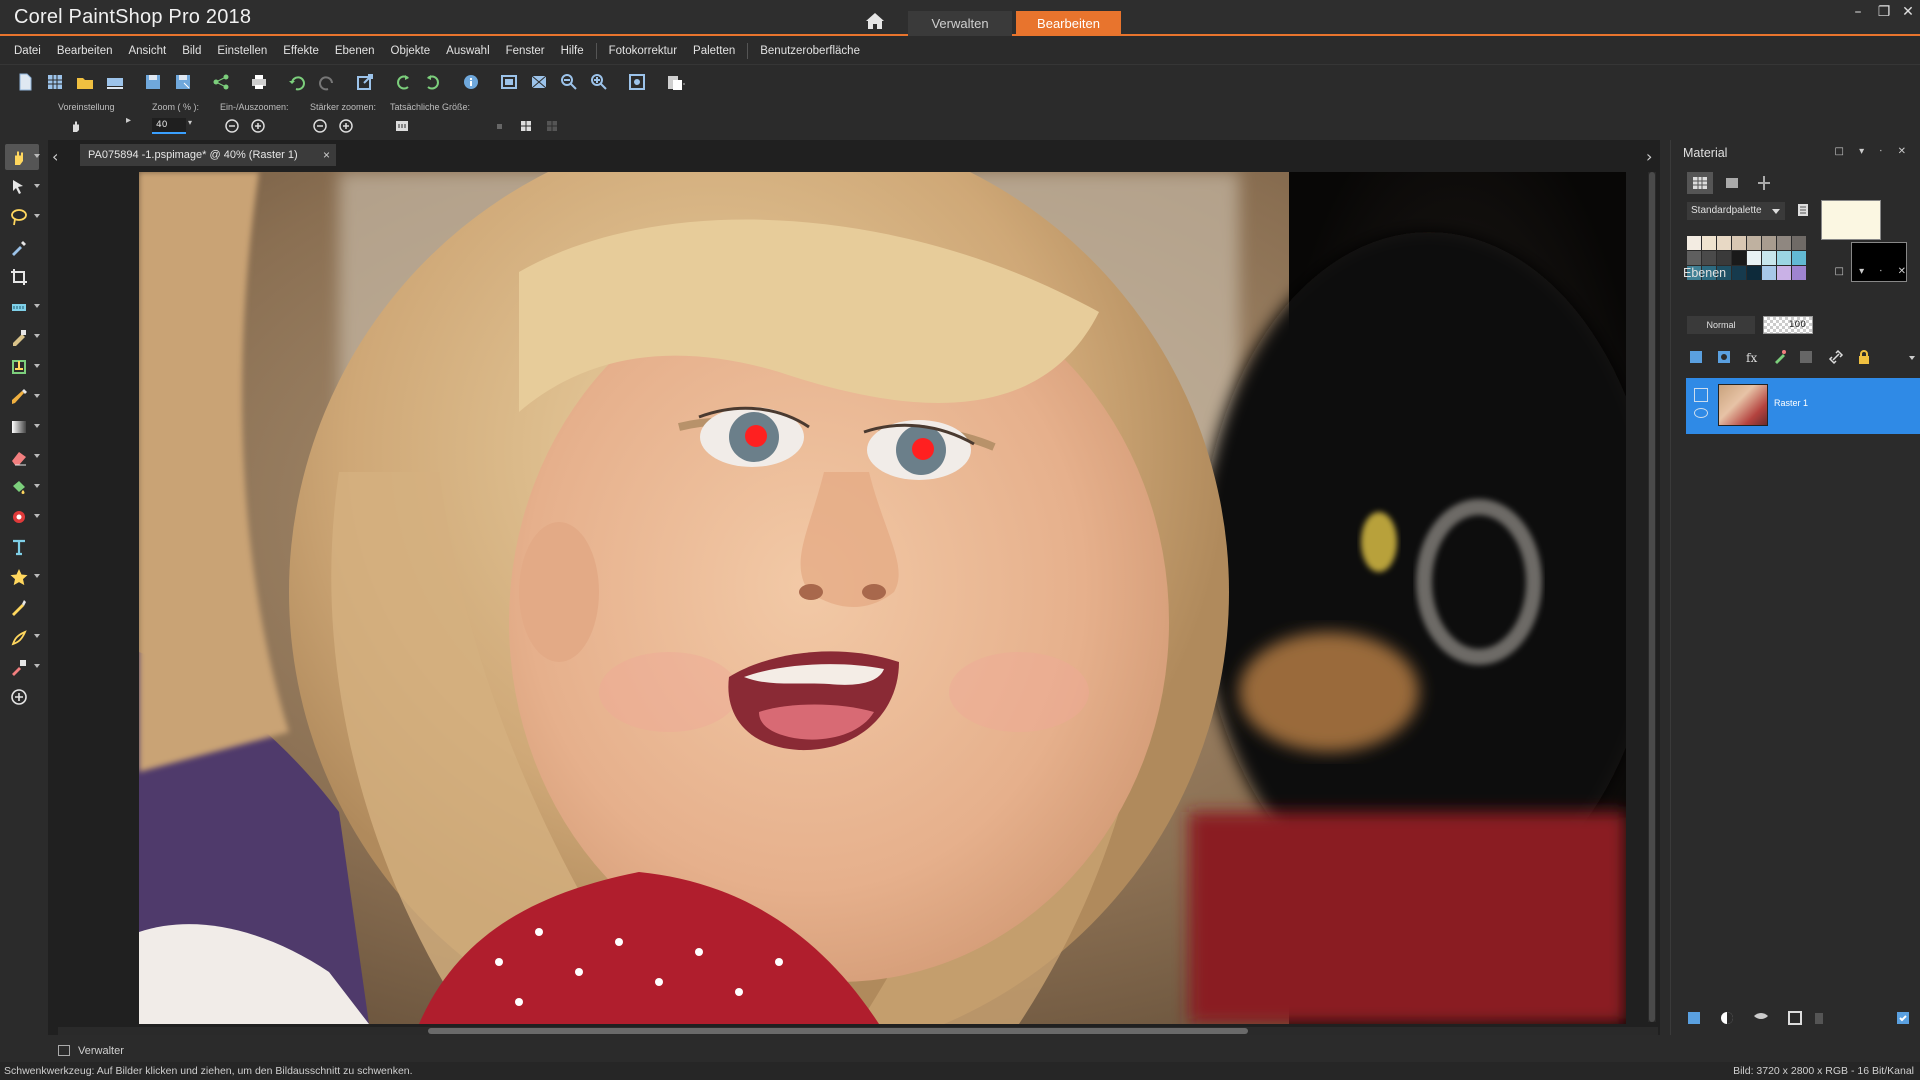 This screenshot has width=1920, height=1080. Describe the element at coordinates (1795, 1018) in the screenshot. I see `merge-layer-icon` at that location.